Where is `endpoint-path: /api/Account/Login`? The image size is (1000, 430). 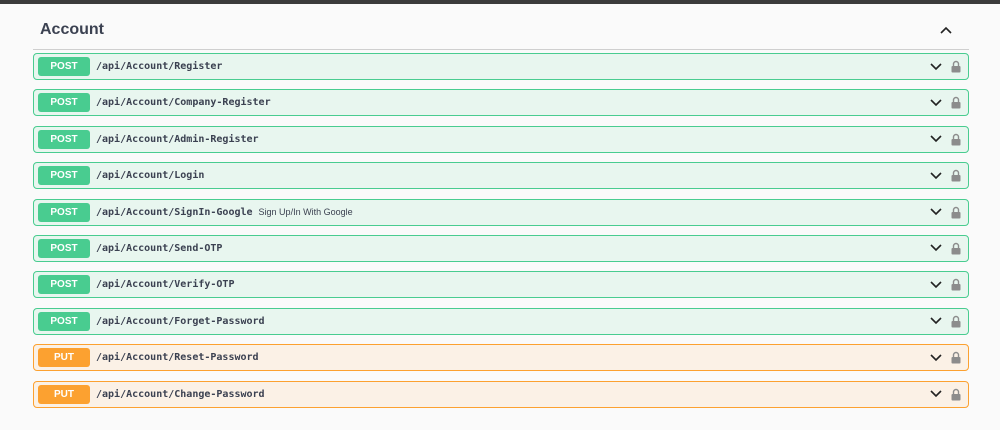 endpoint-path: /api/Account/Login is located at coordinates (150, 176).